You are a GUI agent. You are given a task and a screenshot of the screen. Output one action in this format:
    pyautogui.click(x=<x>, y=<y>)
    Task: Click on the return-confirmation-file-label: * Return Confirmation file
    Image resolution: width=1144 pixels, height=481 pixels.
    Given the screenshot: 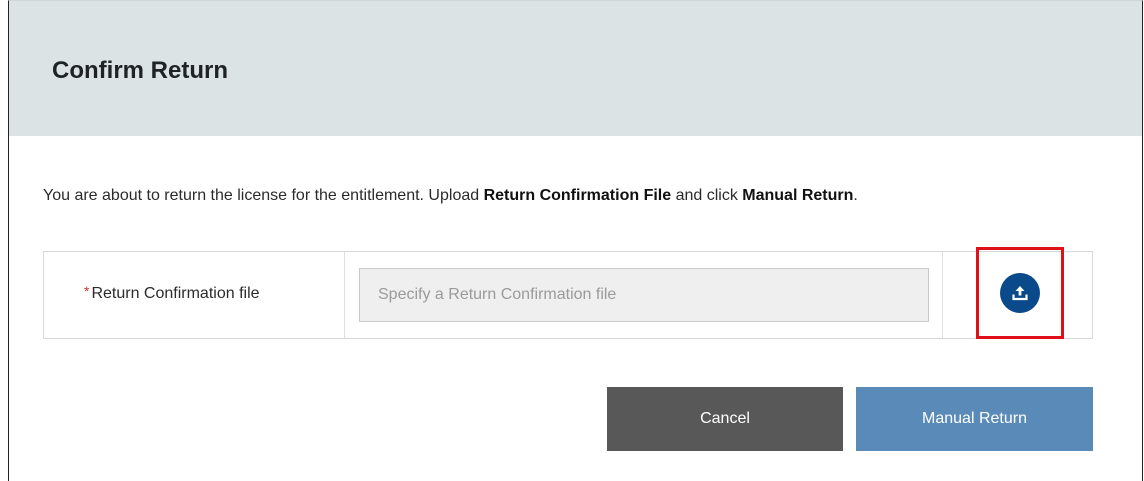 What is the action you would take?
    pyautogui.click(x=172, y=293)
    